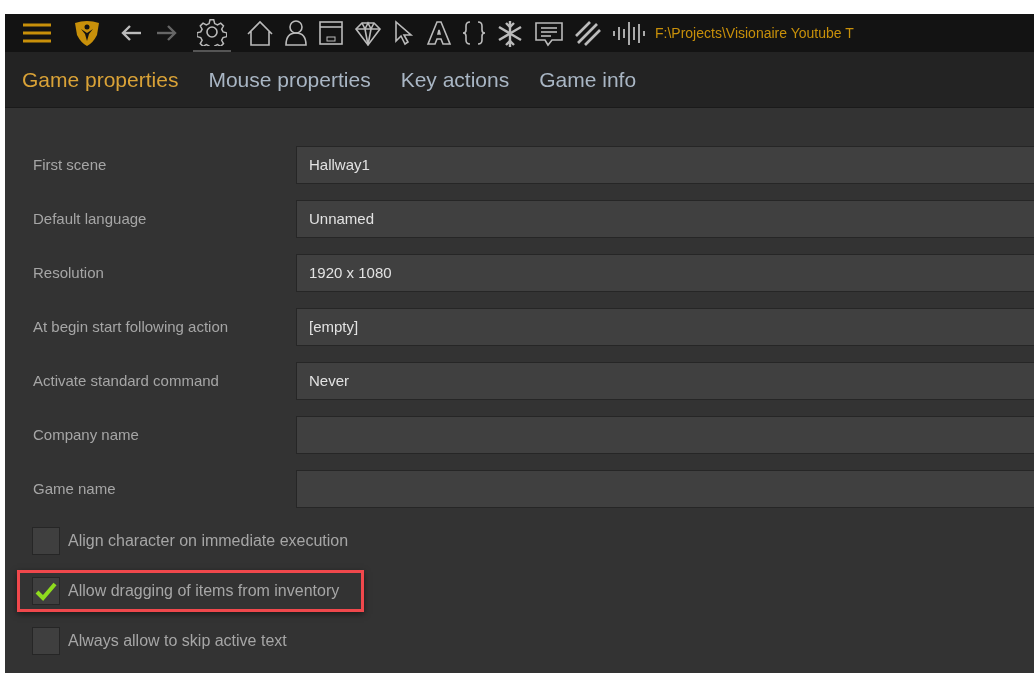 This screenshot has height=673, width=1034. What do you see at coordinates (455, 79) in the screenshot?
I see `tab: Key actions` at bounding box center [455, 79].